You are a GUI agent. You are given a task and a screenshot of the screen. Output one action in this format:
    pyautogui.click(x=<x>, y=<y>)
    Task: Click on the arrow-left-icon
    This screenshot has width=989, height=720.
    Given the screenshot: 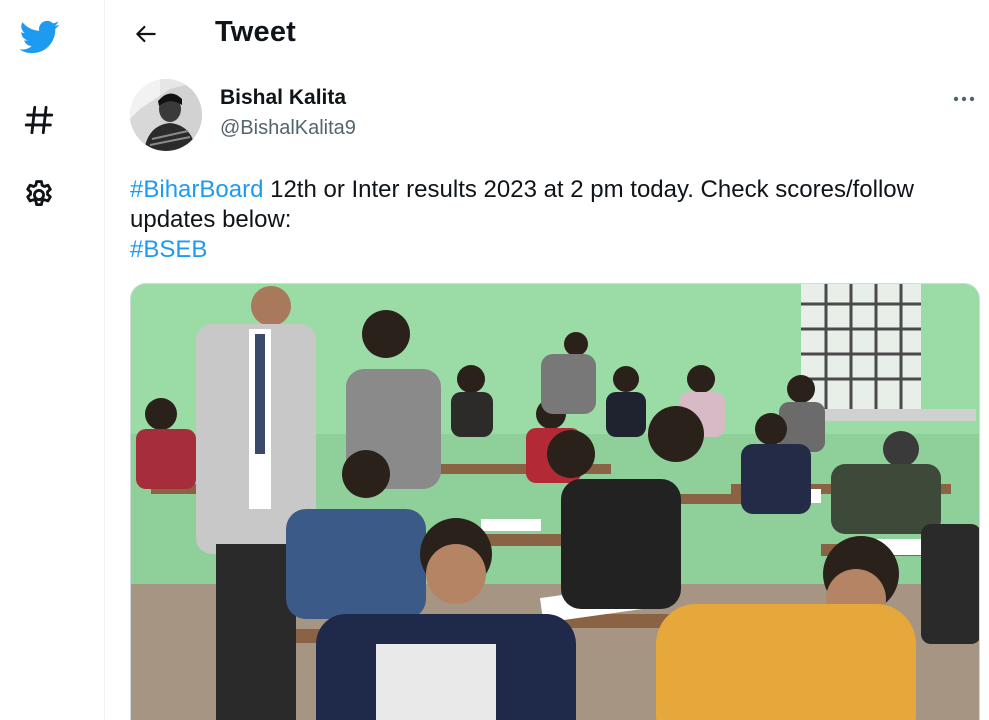 What is the action you would take?
    pyautogui.click(x=146, y=34)
    